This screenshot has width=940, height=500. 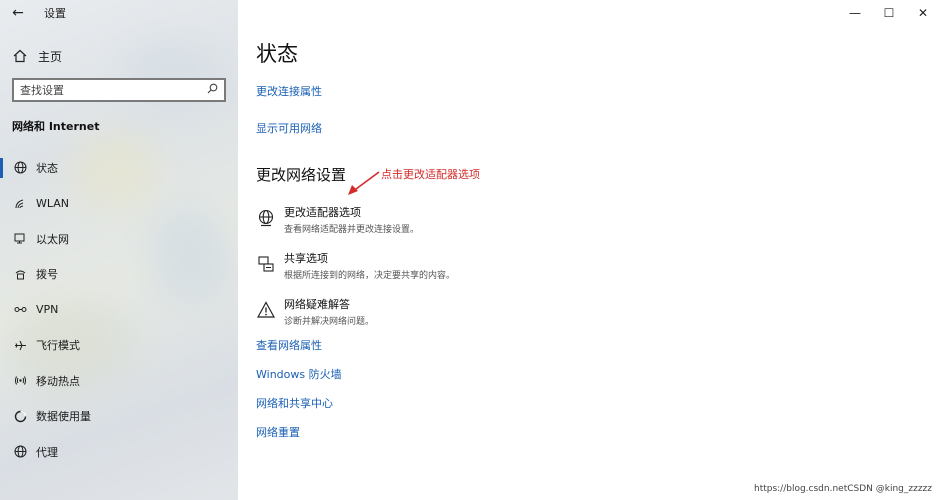 I want to click on search-box, so click(x=119, y=90).